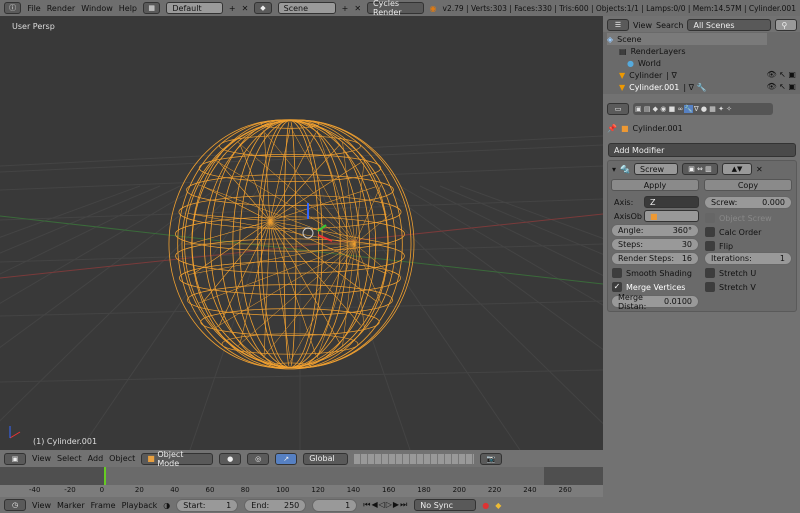 This screenshot has width=800, height=513. I want to click on menu-window: Window, so click(97, 8).